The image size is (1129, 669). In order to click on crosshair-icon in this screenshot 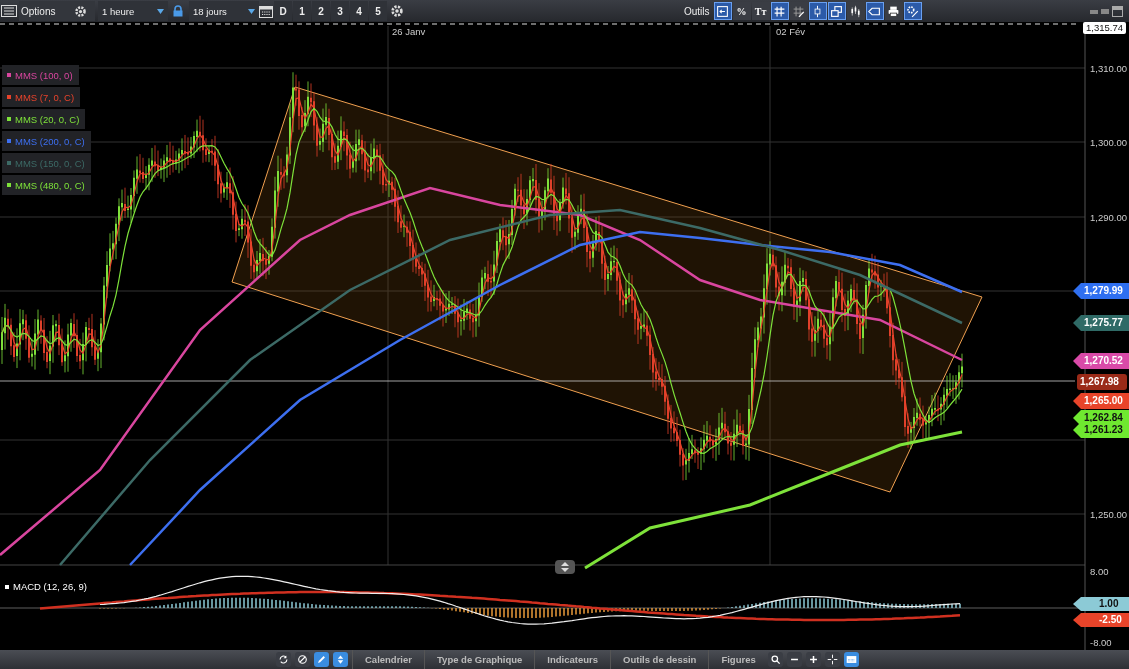, I will do `click(832, 659)`.